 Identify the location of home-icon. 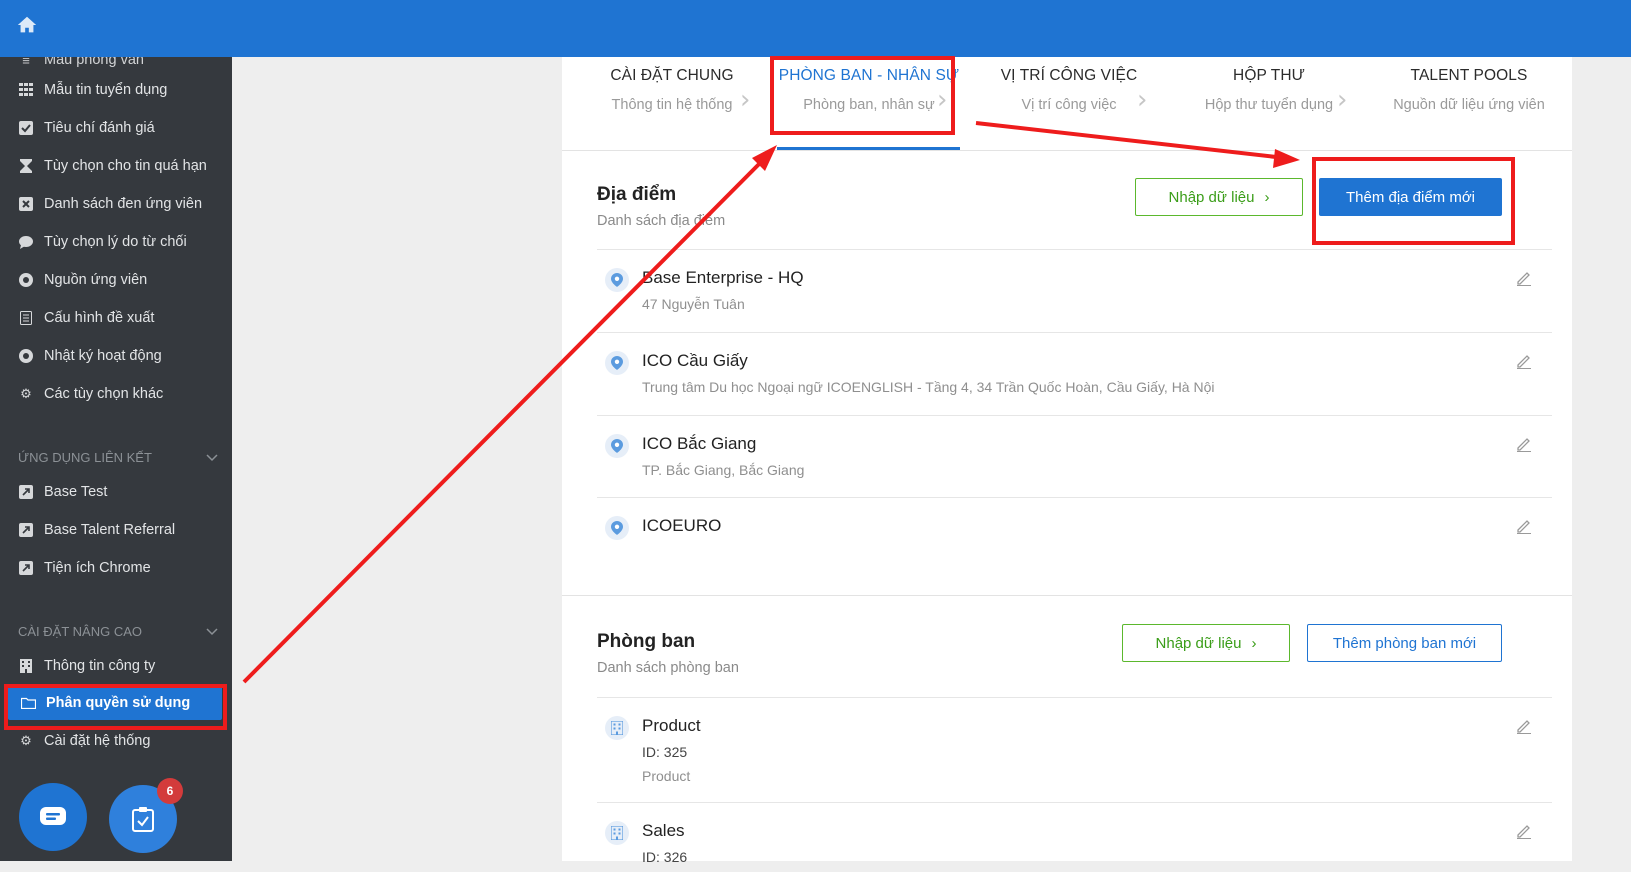
(27, 25).